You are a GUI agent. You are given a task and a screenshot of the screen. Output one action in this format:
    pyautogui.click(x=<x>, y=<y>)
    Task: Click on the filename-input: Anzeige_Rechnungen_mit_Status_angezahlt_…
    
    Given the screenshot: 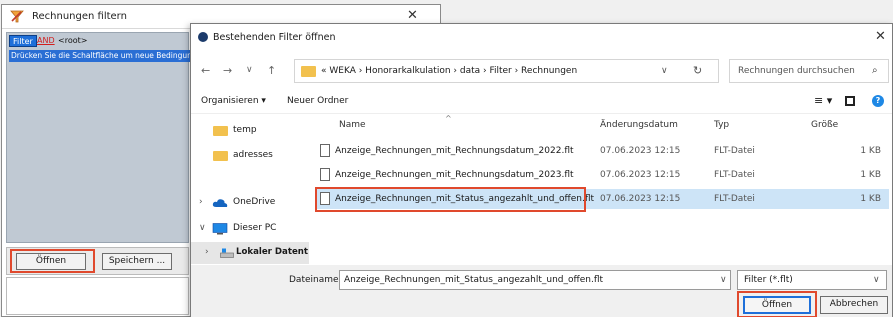 What is the action you would take?
    pyautogui.click(x=535, y=280)
    